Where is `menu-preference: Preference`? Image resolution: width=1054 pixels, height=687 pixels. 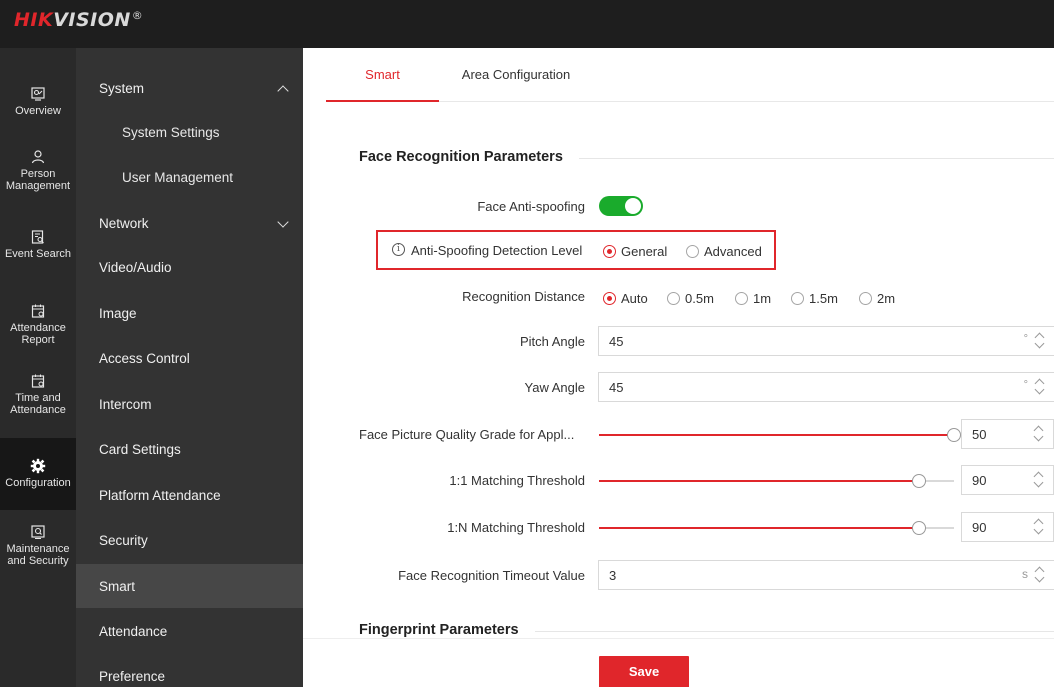 menu-preference: Preference is located at coordinates (189, 670).